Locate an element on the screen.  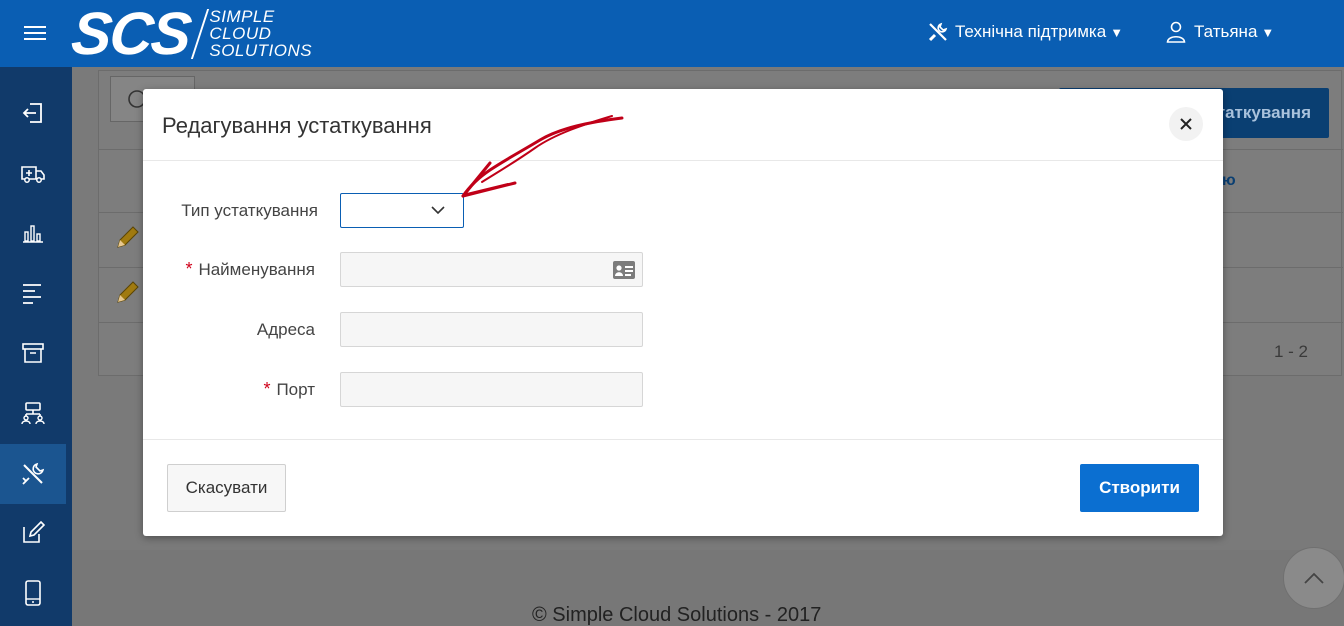
logo-line-2: CLOUD is located at coordinates (240, 33).